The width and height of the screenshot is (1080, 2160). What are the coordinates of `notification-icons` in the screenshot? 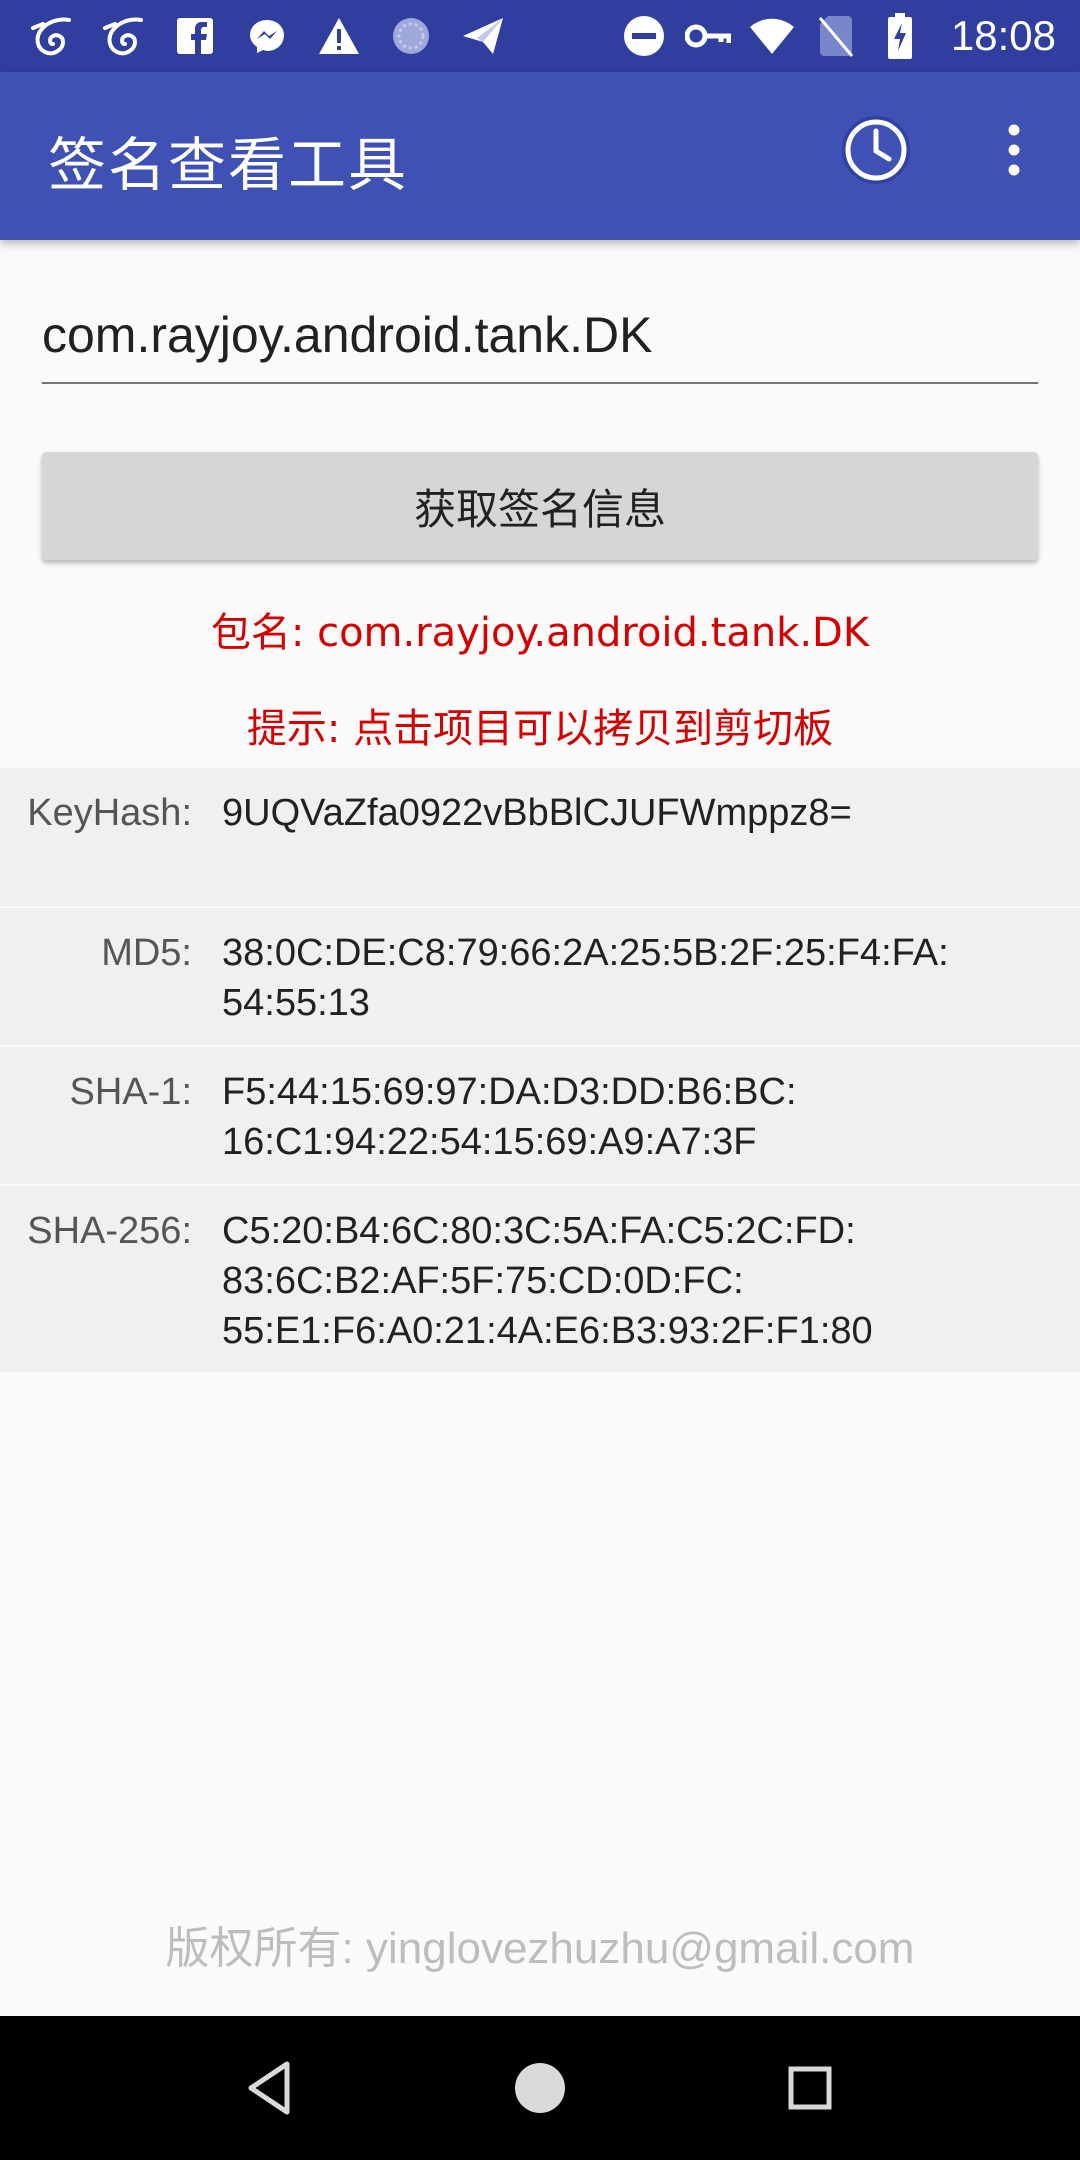 It's located at (280, 36).